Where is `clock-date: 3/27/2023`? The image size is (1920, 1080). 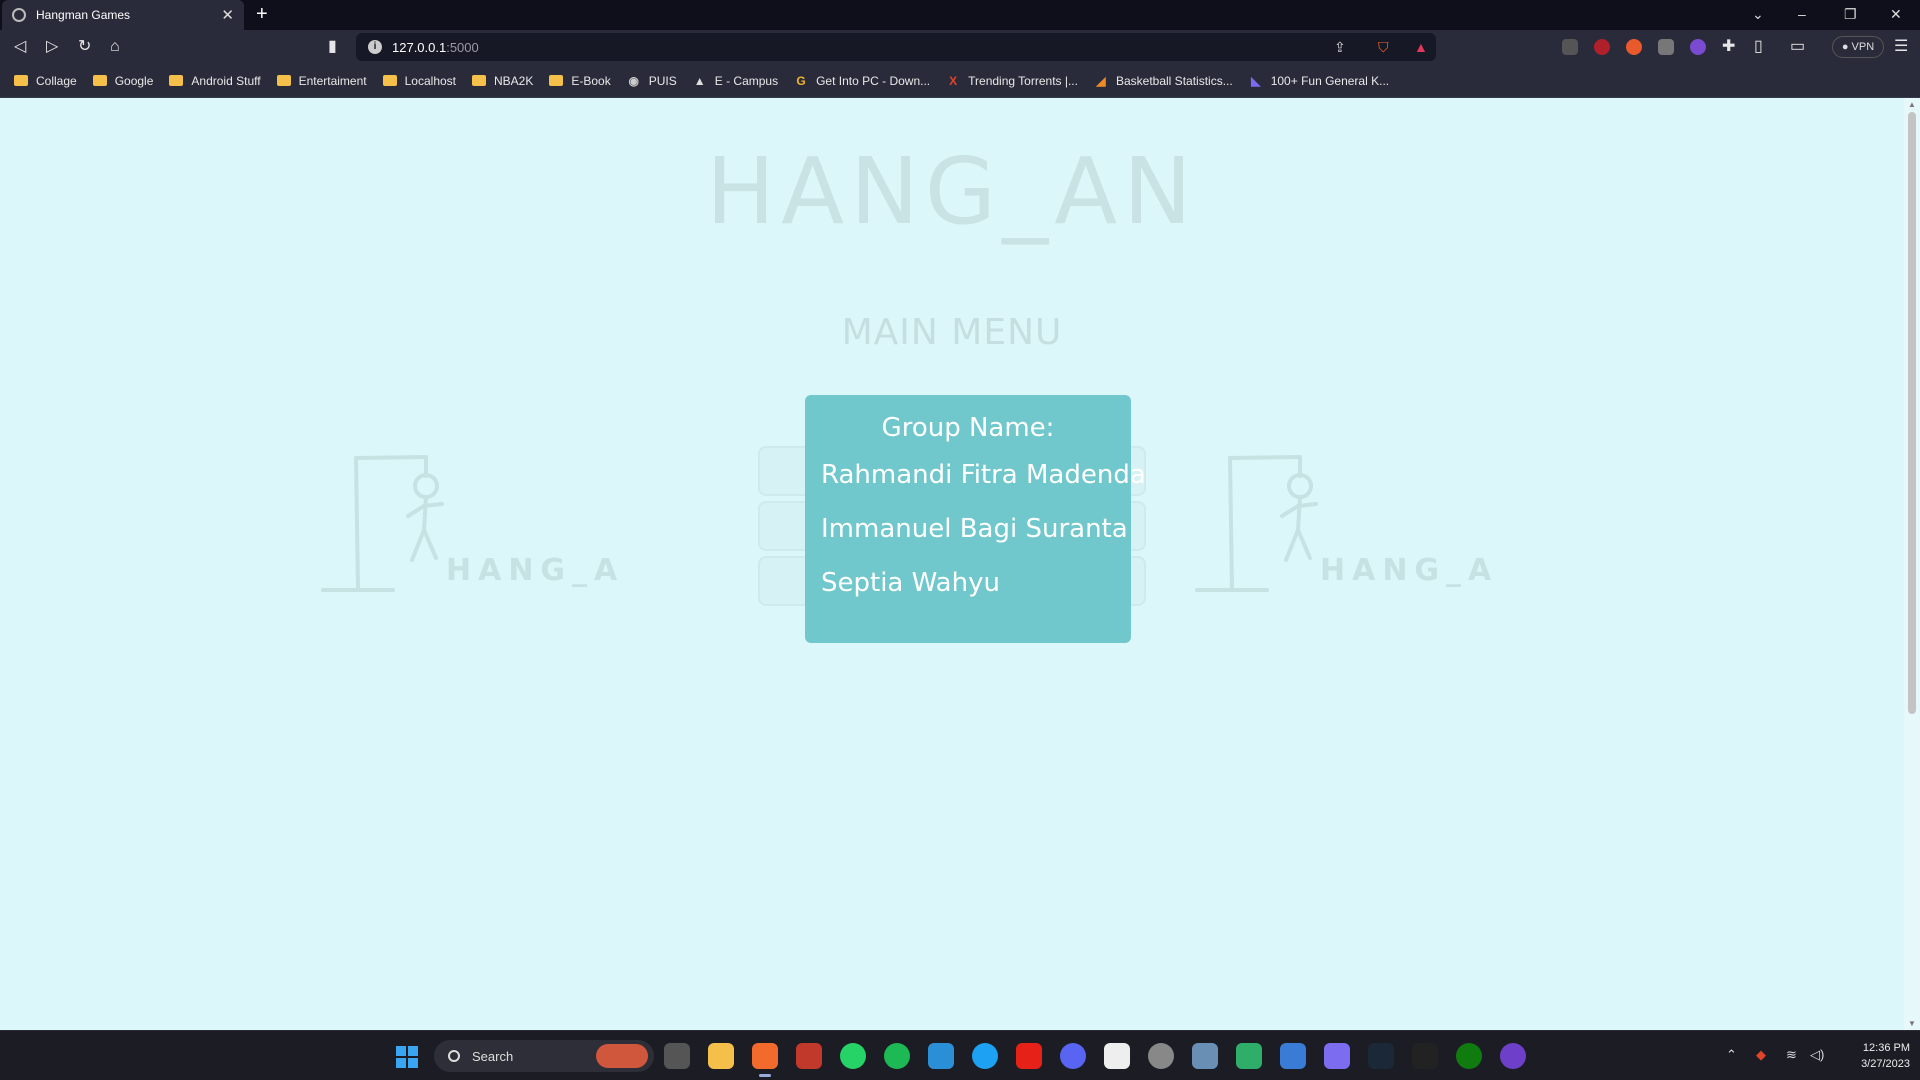
clock-date: 3/27/2023 is located at coordinates (1885, 1064).